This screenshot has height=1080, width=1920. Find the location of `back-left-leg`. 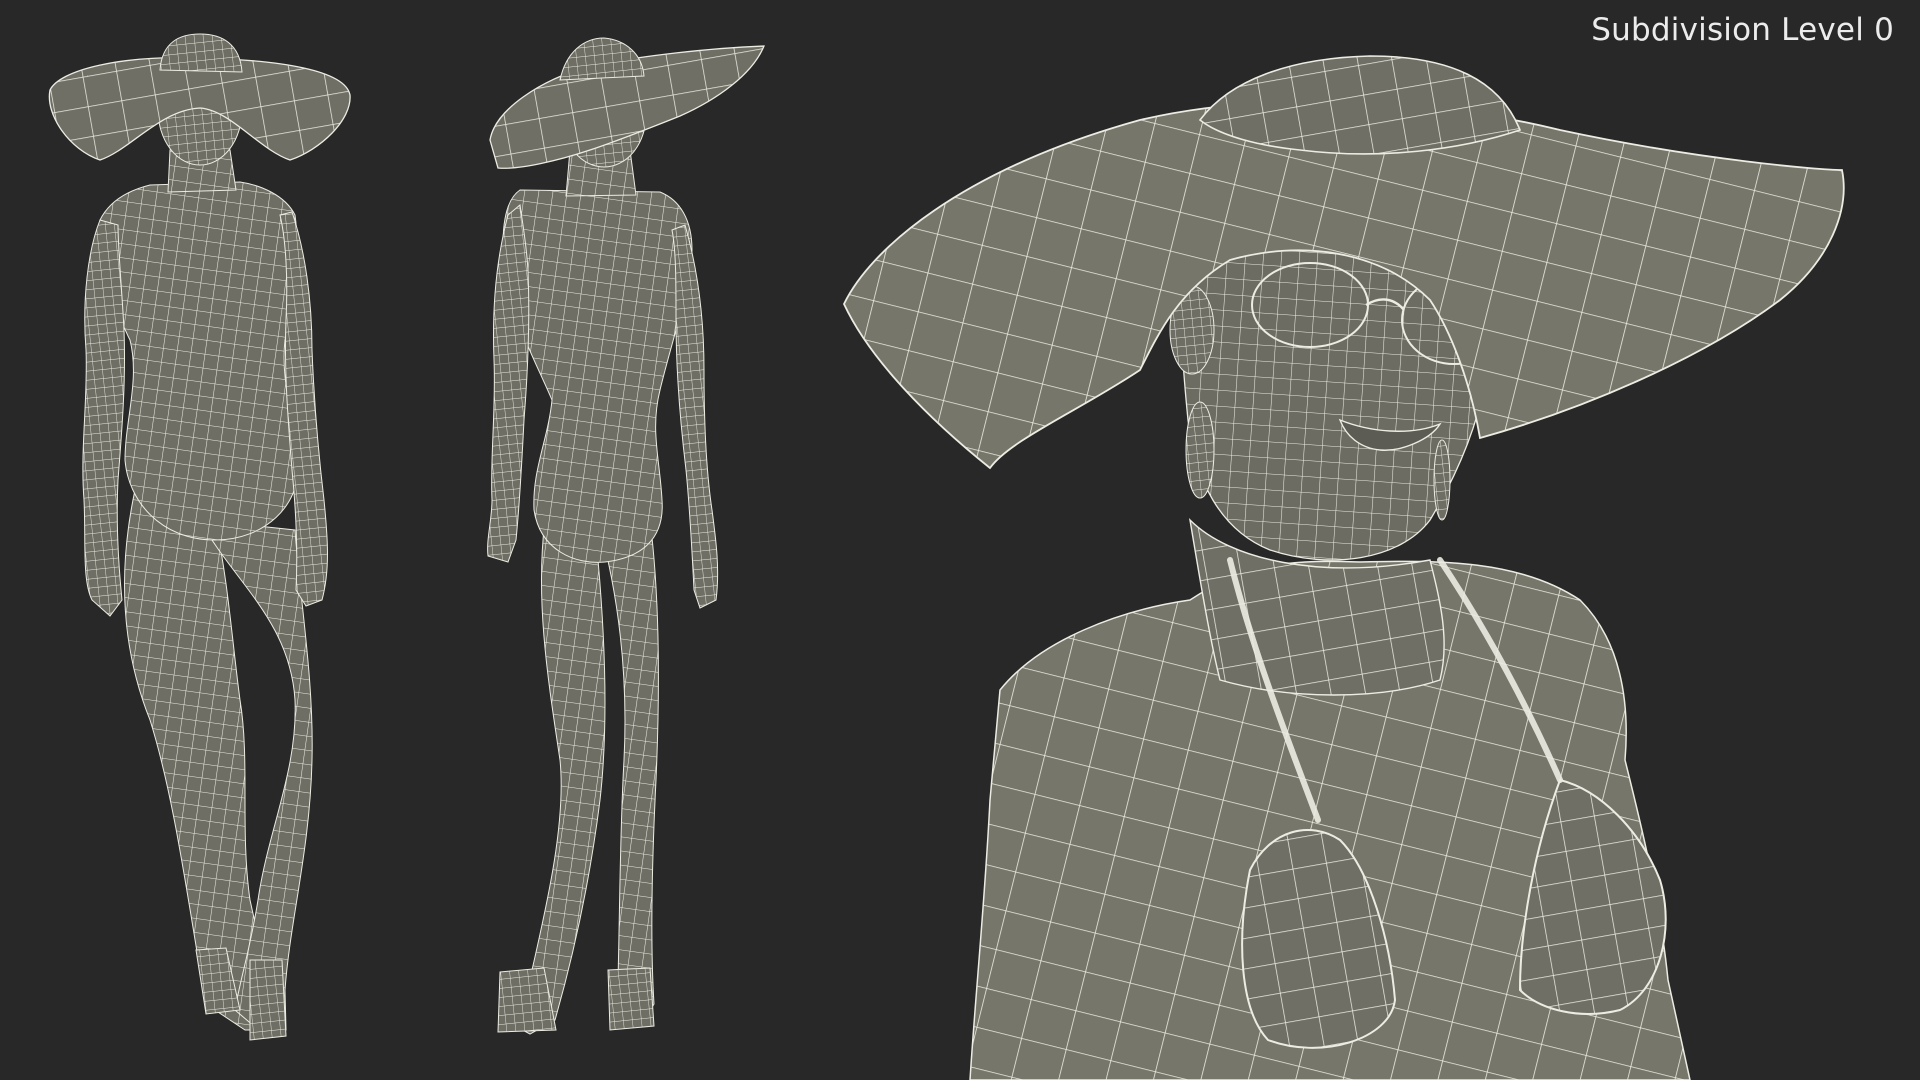

back-left-leg is located at coordinates (554, 777).